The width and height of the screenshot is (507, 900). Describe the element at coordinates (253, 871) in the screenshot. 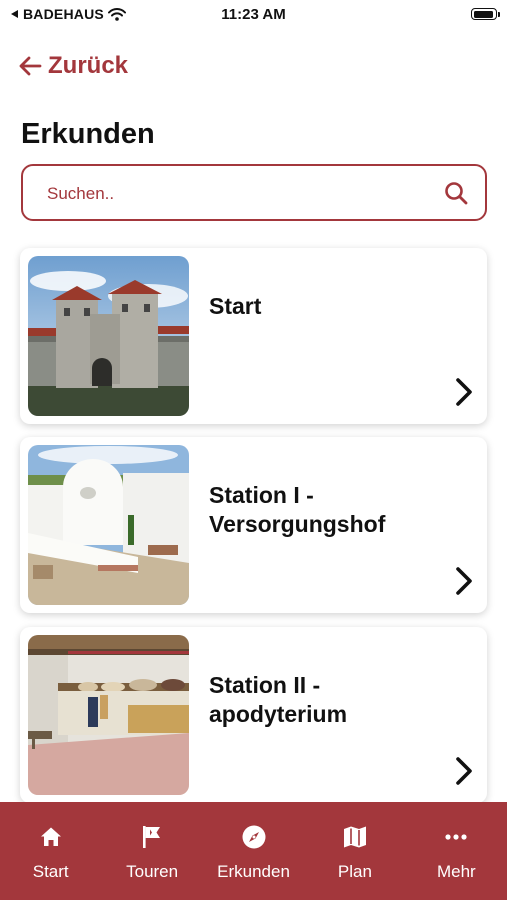

I see `tab-label: Erkunden` at that location.